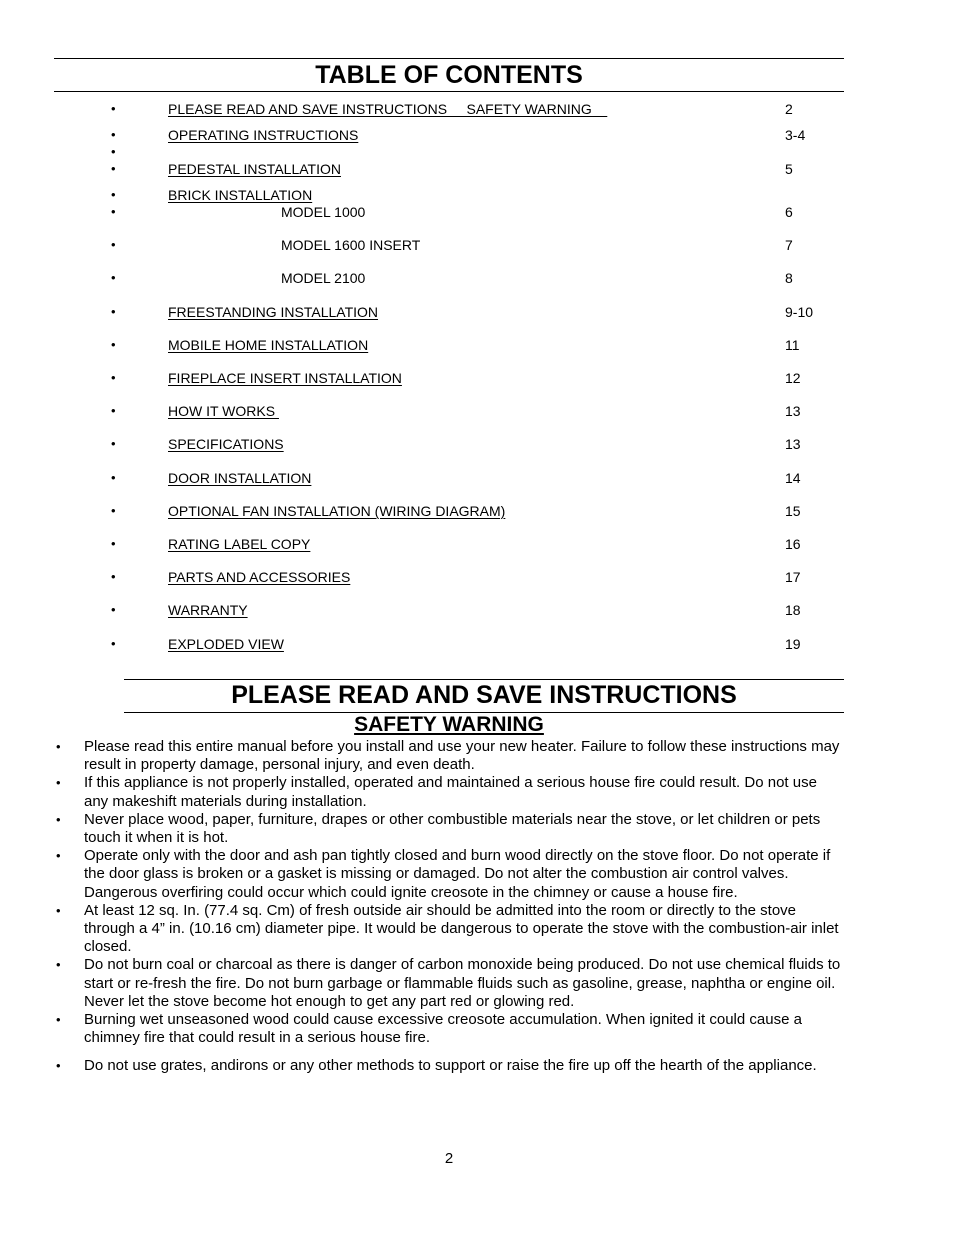 Image resolution: width=954 pixels, height=1235 pixels. Describe the element at coordinates (239, 544) in the screenshot. I see `toc-entry-label: RATING LABEL COPY` at that location.